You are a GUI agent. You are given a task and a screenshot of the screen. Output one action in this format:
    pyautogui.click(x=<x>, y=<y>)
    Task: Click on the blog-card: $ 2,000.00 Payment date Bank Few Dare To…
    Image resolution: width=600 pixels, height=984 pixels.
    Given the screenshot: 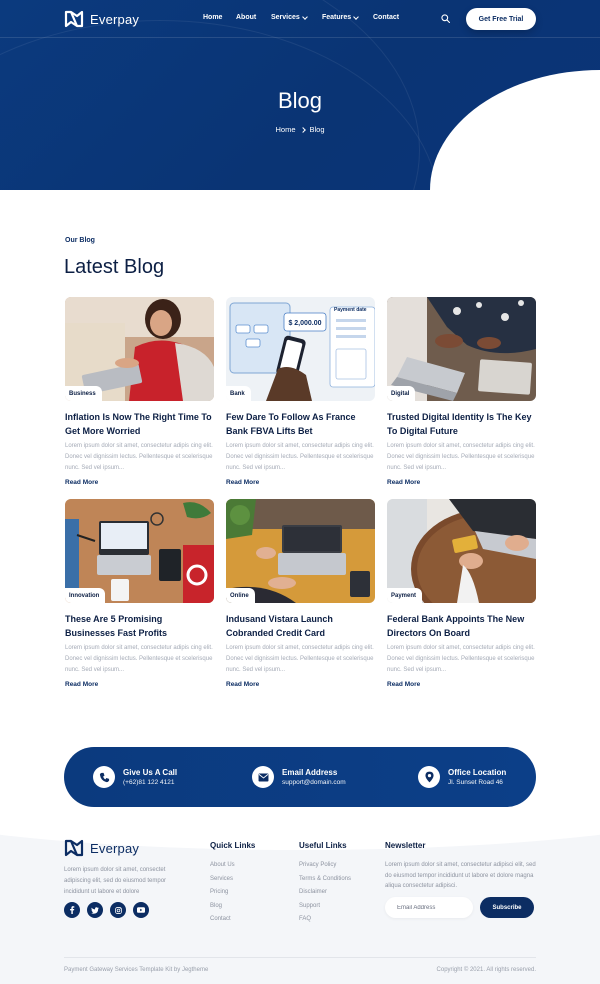 What is the action you would take?
    pyautogui.click(x=300, y=391)
    